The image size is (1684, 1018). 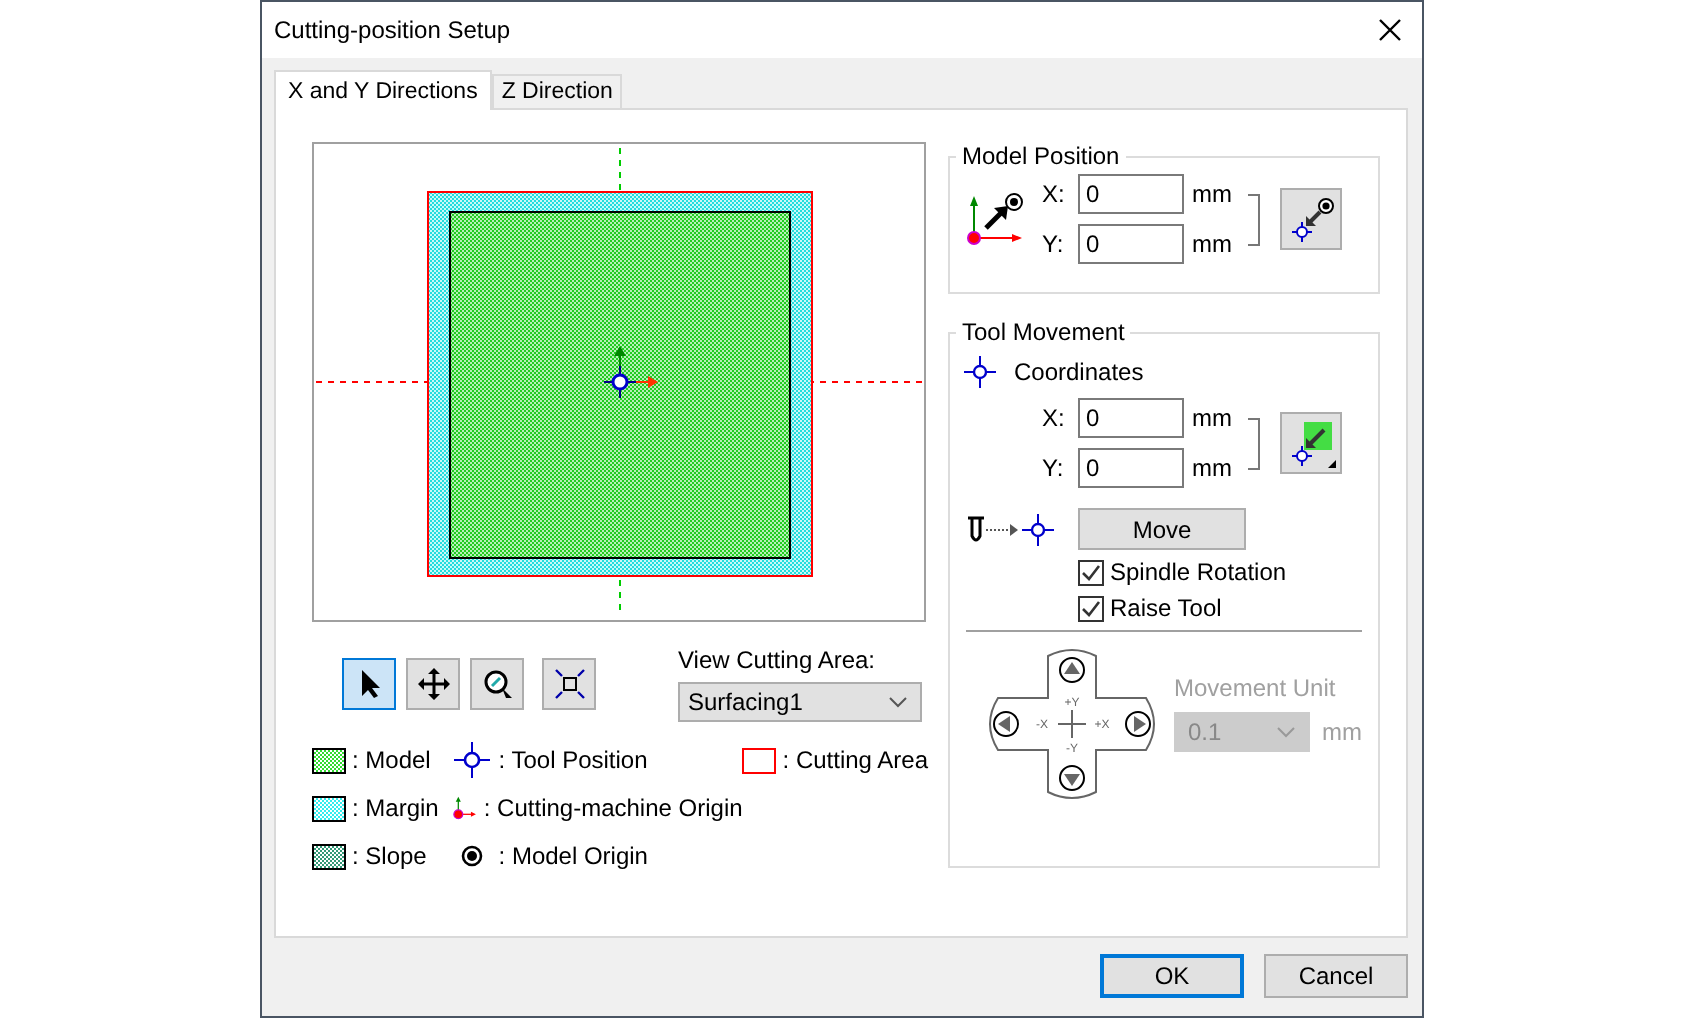 I want to click on fit-view-icon, so click(x=569, y=684).